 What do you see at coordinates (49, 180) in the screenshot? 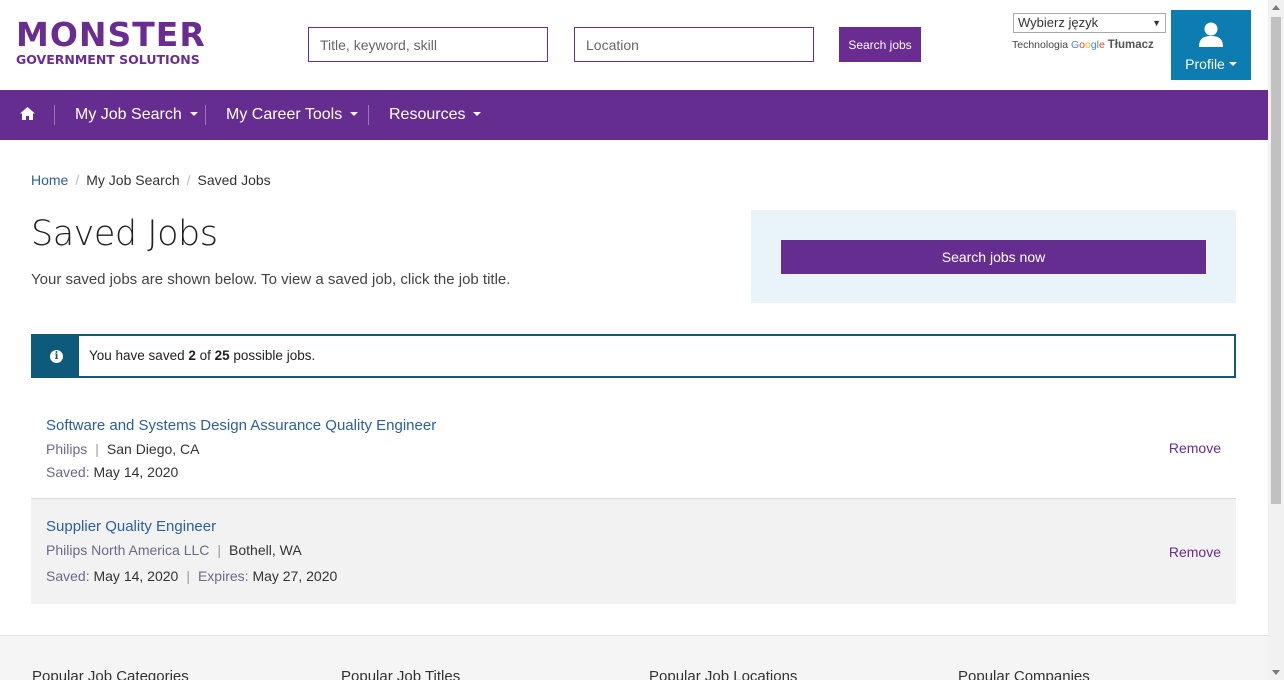
I see `breadcrumb-home: Home` at bounding box center [49, 180].